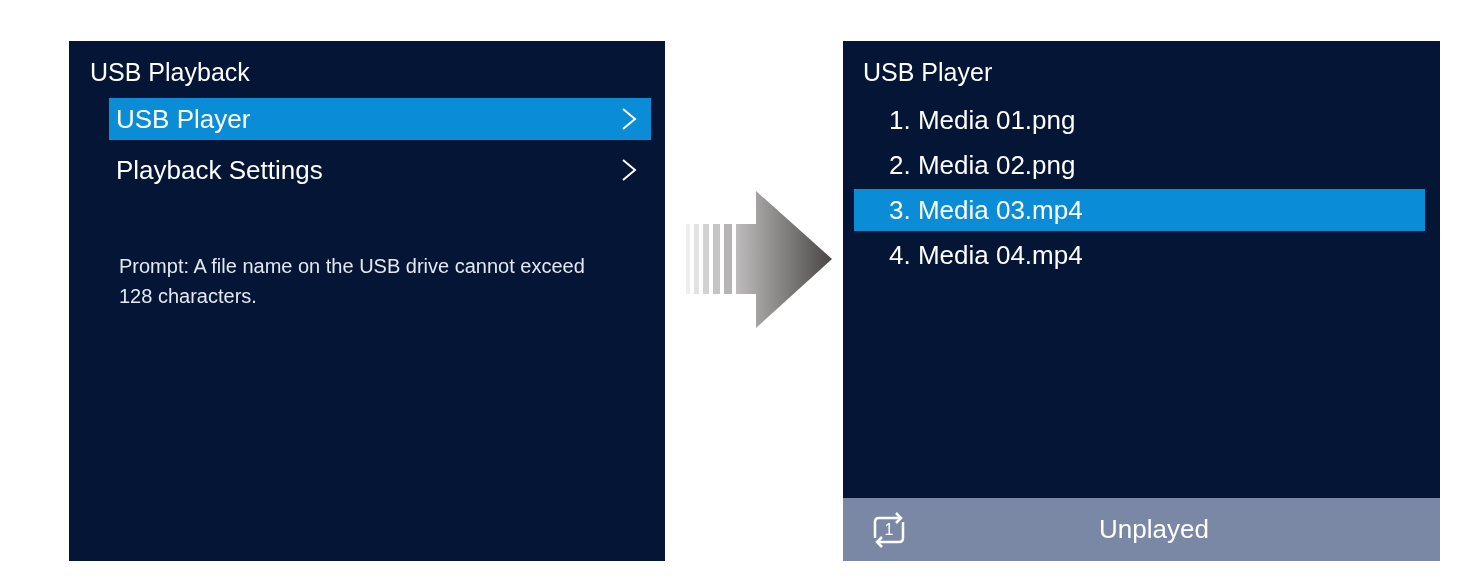 The height and width of the screenshot is (583, 1473). Describe the element at coordinates (380, 119) in the screenshot. I see `menu-item: USB Player` at that location.